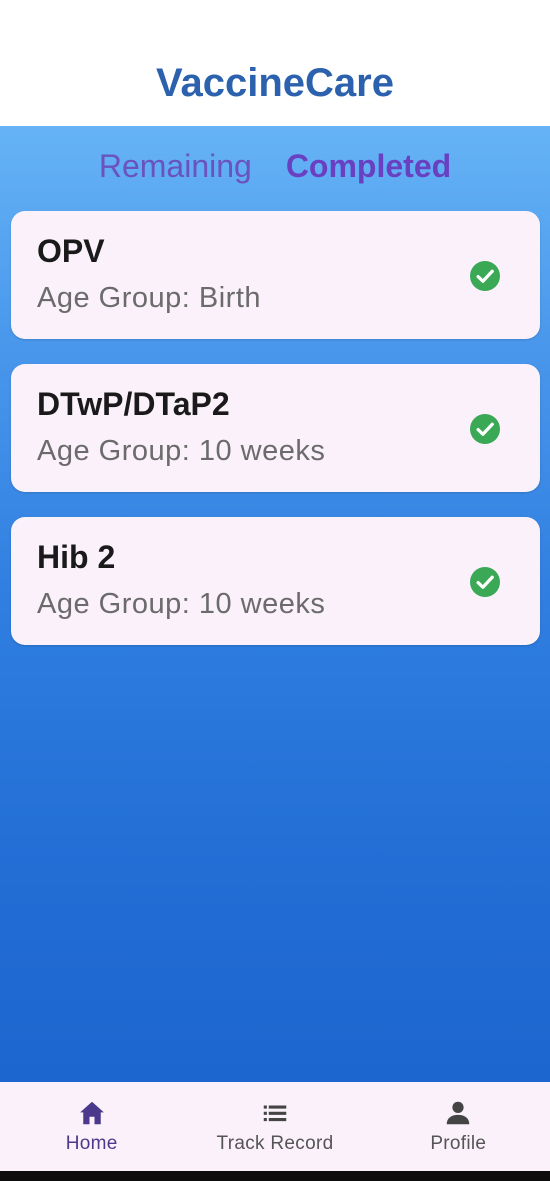 Image resolution: width=550 pixels, height=1181 pixels. Describe the element at coordinates (275, 1176) in the screenshot. I see `system-bottom-bar` at that location.